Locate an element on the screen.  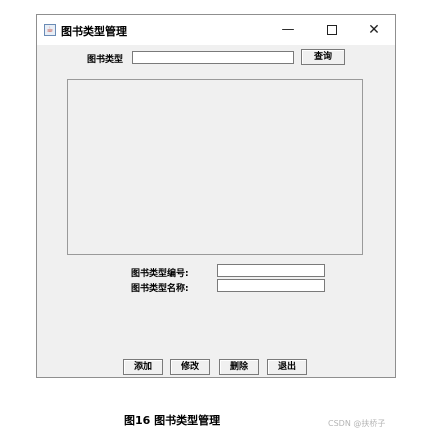
search-button: 查询 is located at coordinates (323, 57).